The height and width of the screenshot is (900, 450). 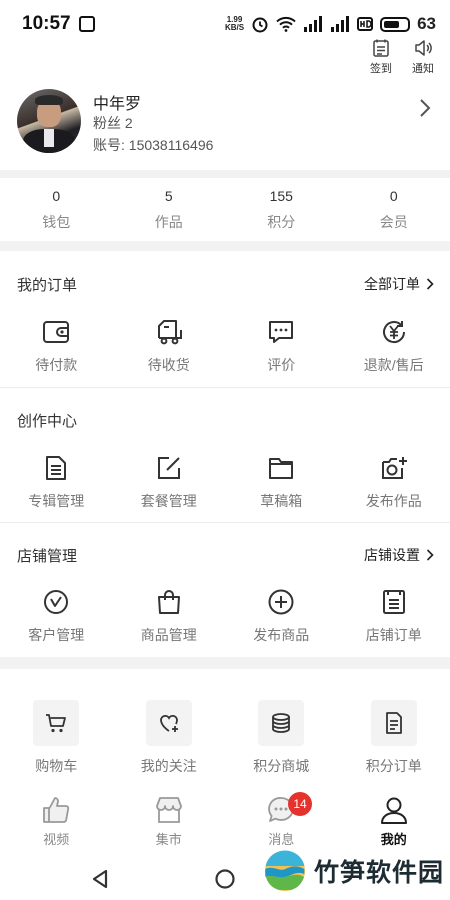 I want to click on section-separator, so click(x=225, y=387).